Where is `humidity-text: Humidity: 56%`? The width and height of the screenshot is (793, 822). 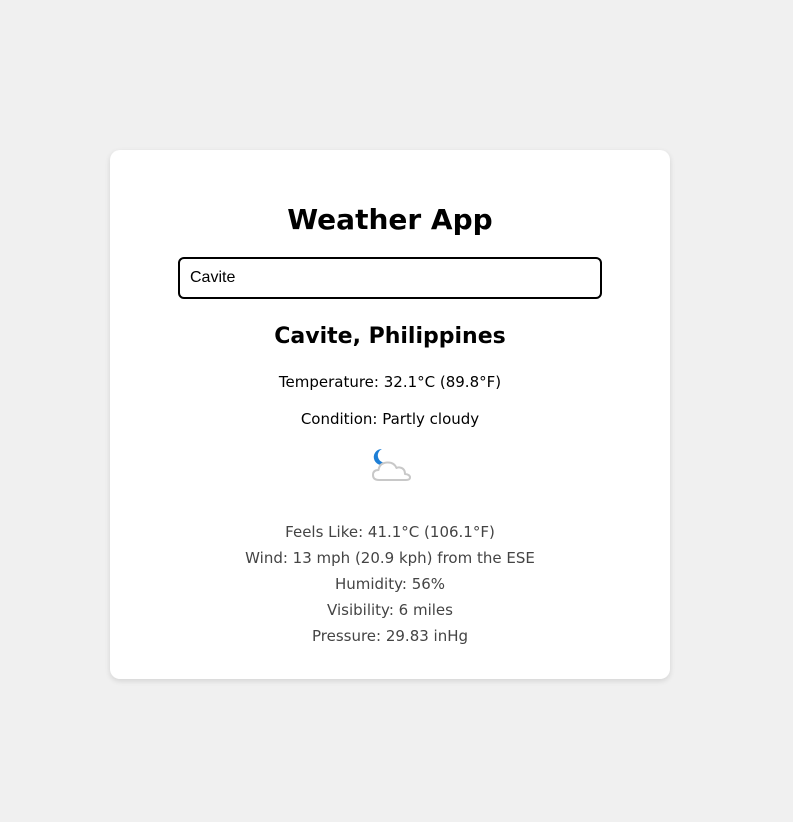
humidity-text: Humidity: 56% is located at coordinates (390, 584).